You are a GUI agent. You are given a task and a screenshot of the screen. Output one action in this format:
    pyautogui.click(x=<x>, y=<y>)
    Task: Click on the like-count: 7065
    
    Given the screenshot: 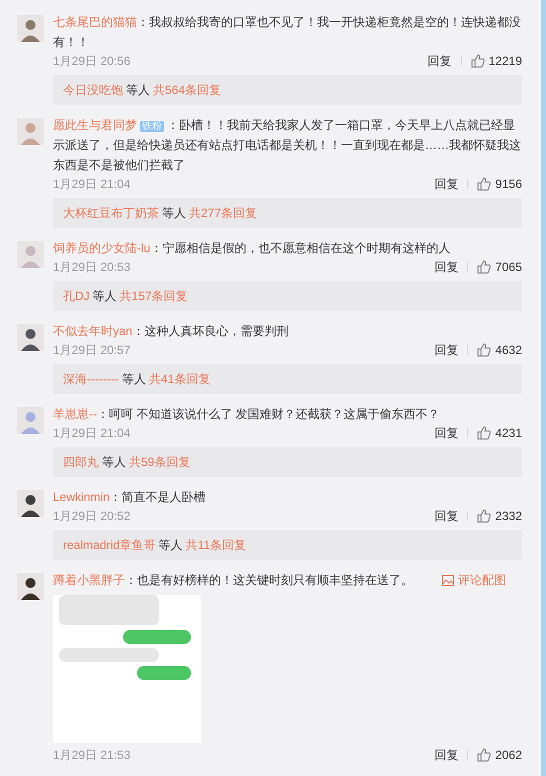 What is the action you would take?
    pyautogui.click(x=508, y=267)
    